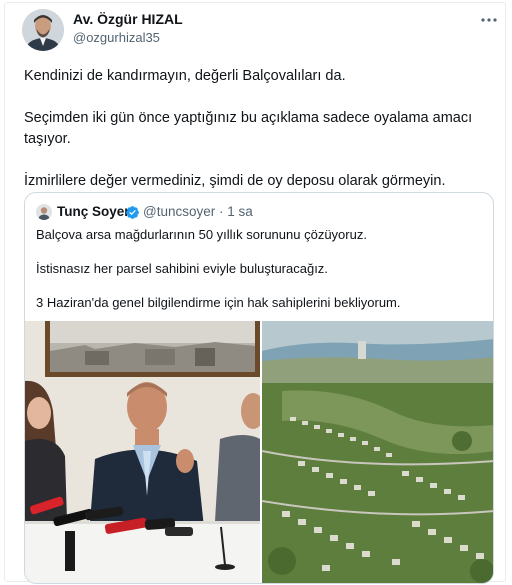 Image resolution: width=512 pixels, height=585 pixels. What do you see at coordinates (128, 19) in the screenshot?
I see `author-name: Av. Özgür HIZAL` at bounding box center [128, 19].